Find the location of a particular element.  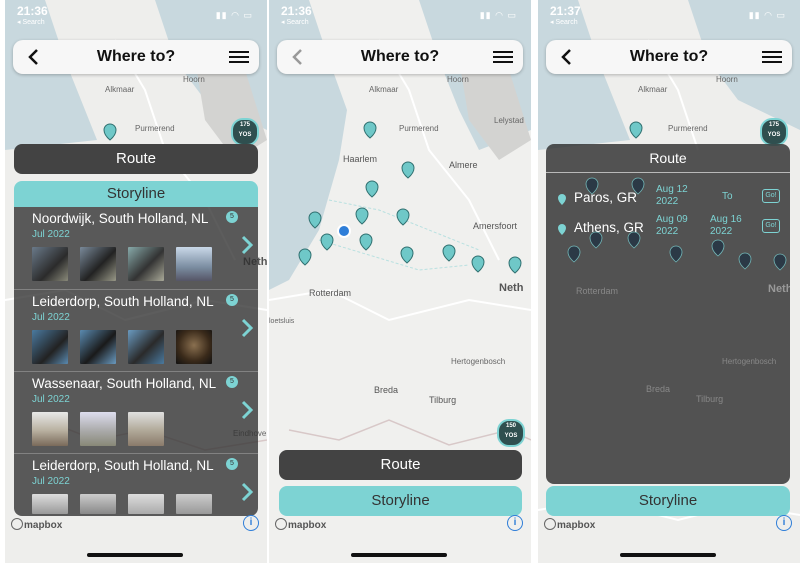

storyline-entry: Wassenaar, South Holland, NL Jul 2022 5 is located at coordinates (136, 411).